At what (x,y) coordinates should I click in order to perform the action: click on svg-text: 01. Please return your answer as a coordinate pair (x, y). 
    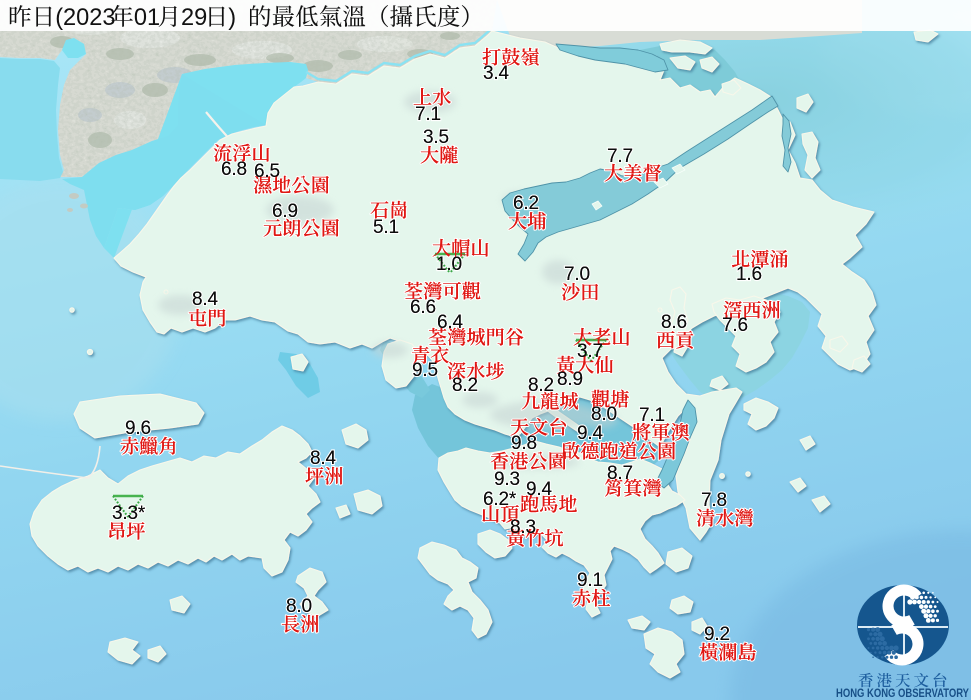
    Looking at the image, I should click on (147, 18).